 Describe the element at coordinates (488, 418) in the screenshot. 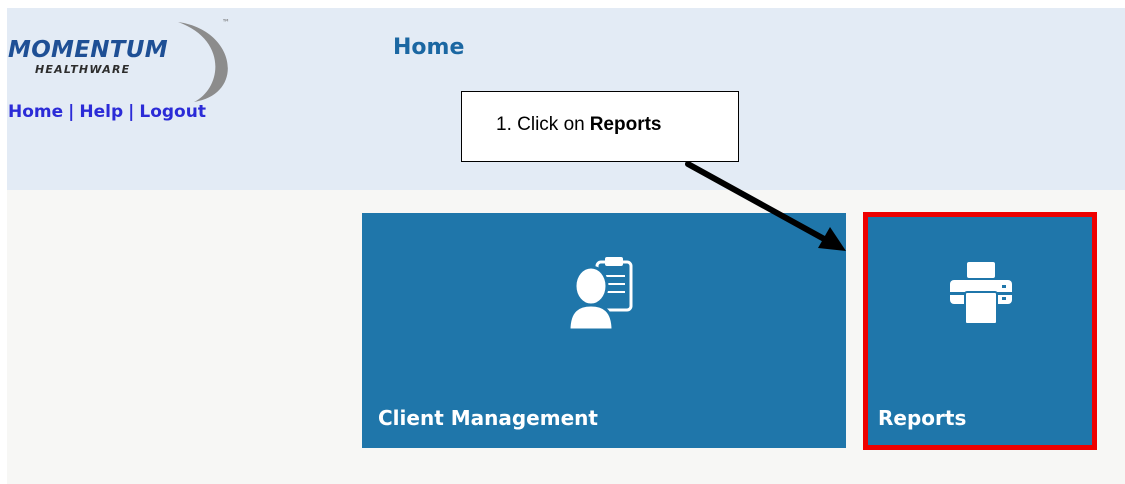

I see `tile-label-client-management: Client Management` at that location.